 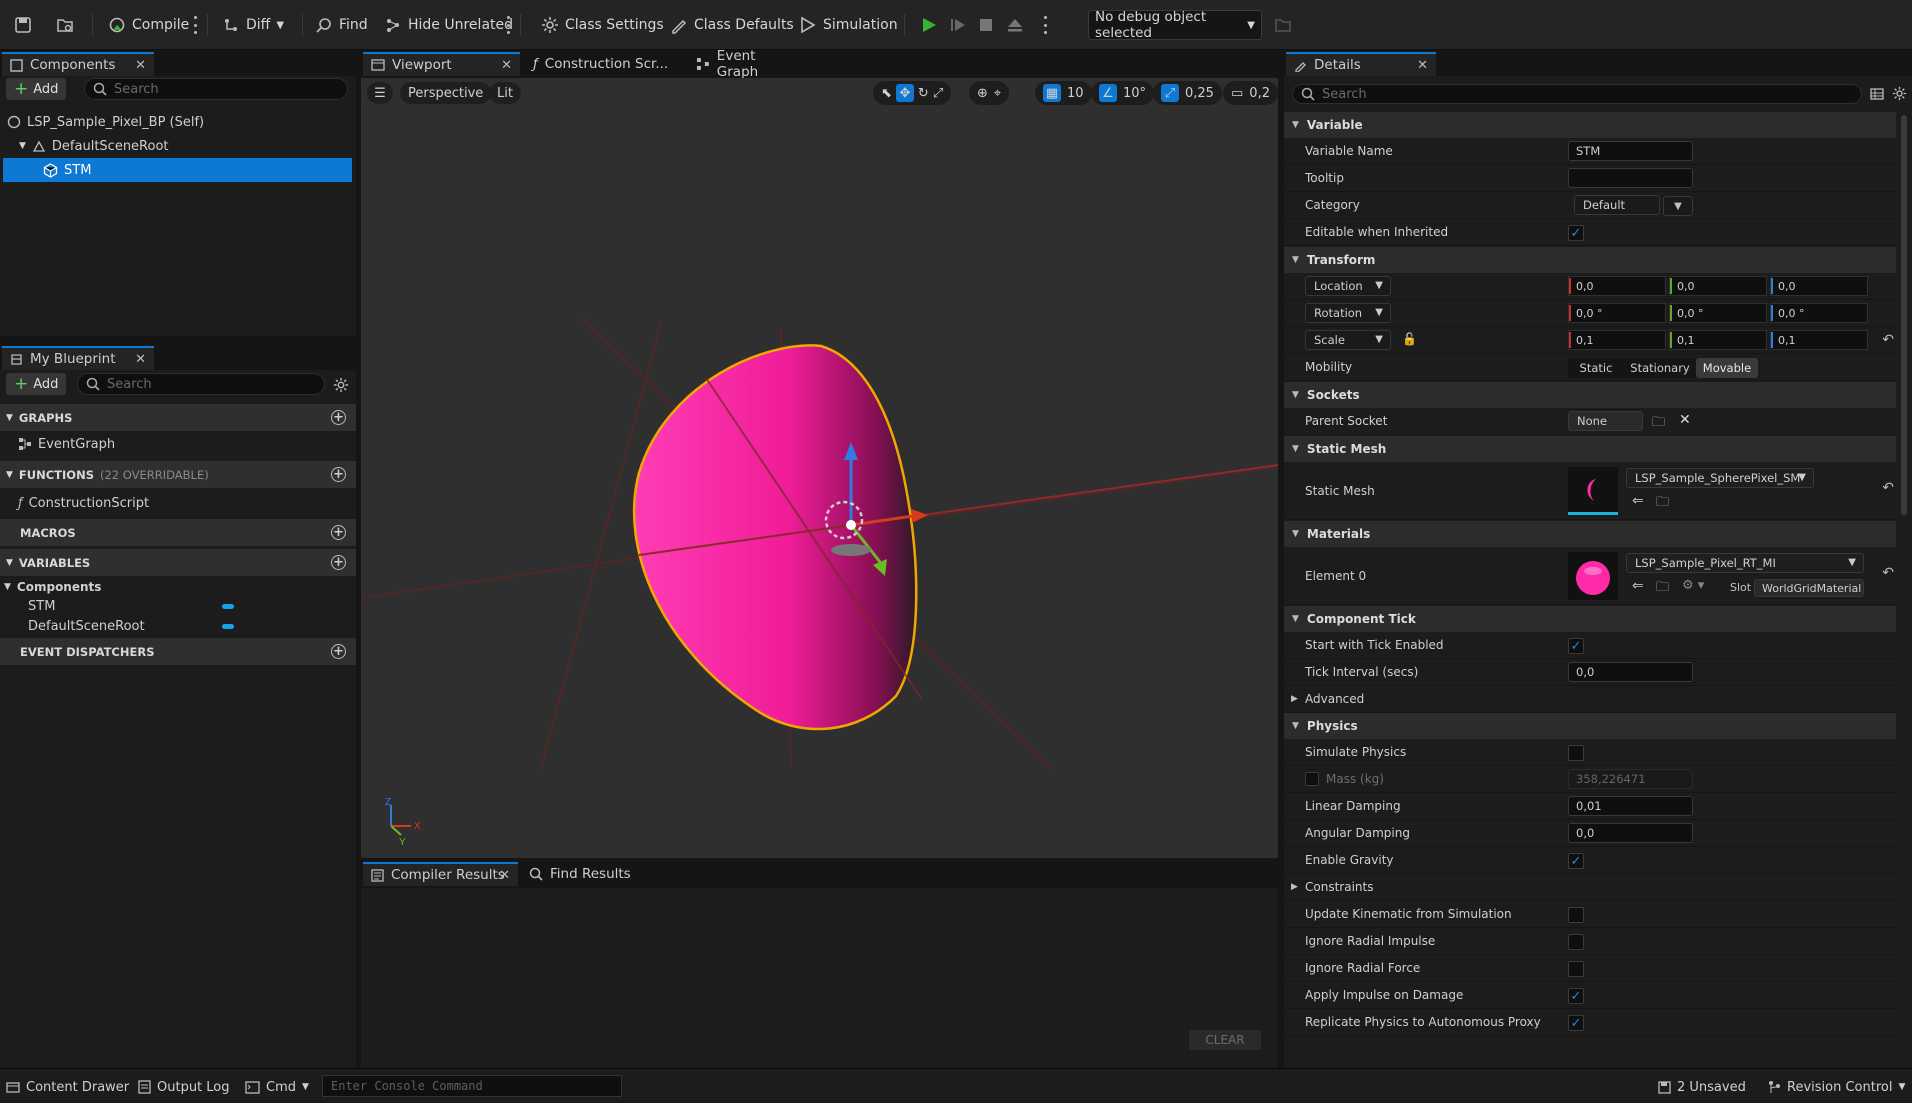 What do you see at coordinates (216, 89) in the screenshot?
I see `components-search-input: Search` at bounding box center [216, 89].